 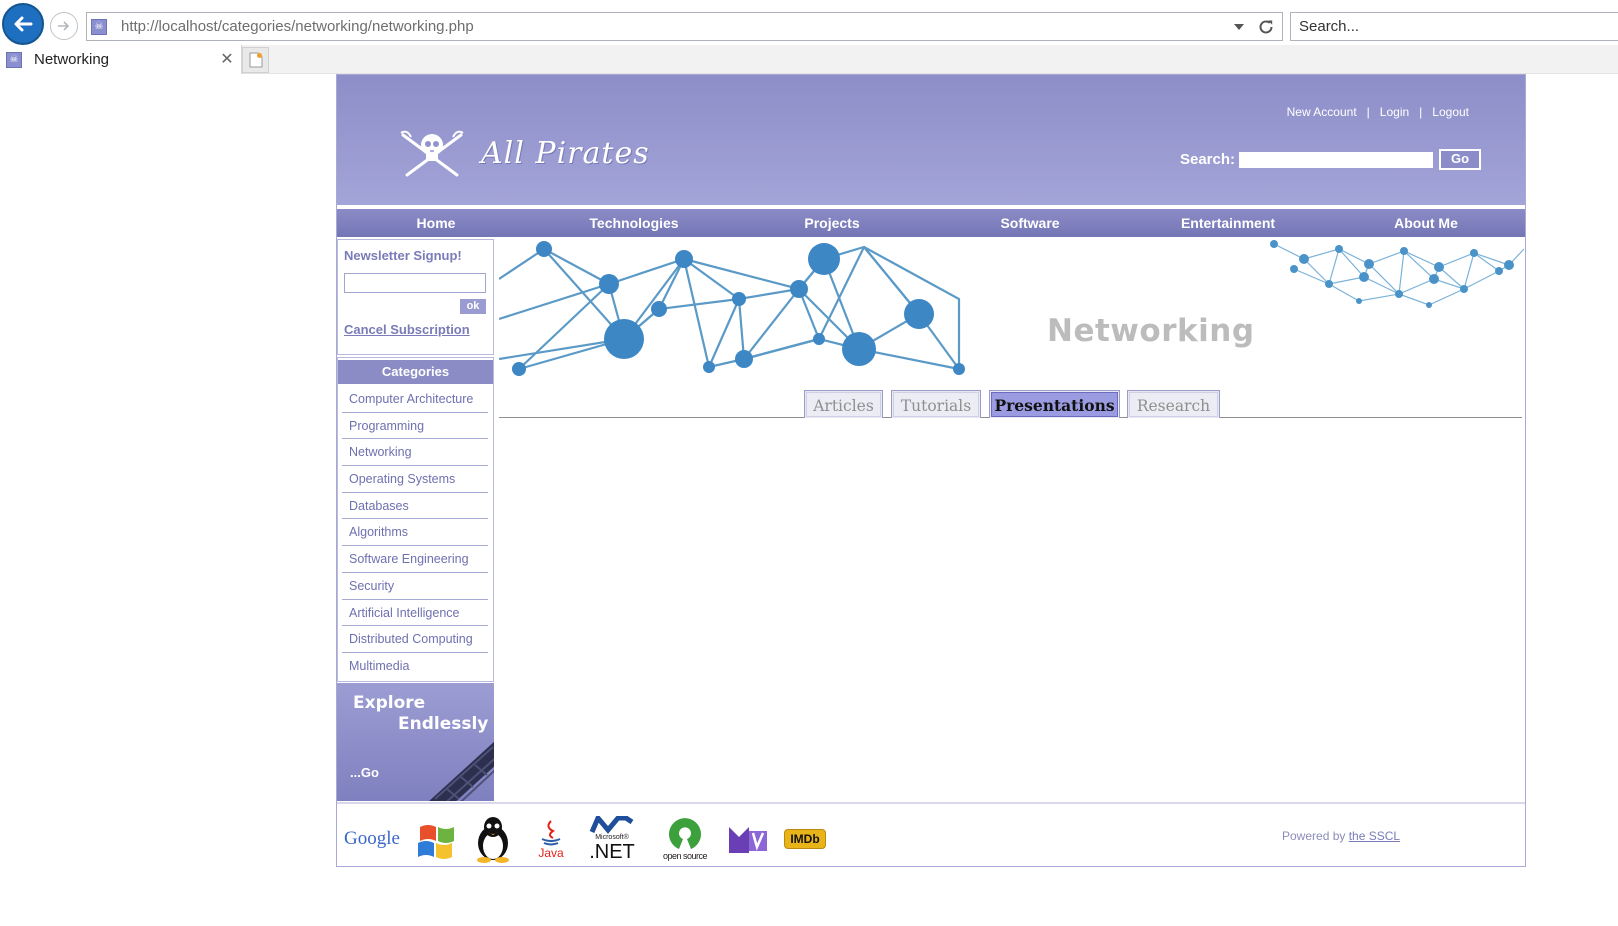 I want to click on category-software-engineering: Software Engineering, so click(x=415, y=559).